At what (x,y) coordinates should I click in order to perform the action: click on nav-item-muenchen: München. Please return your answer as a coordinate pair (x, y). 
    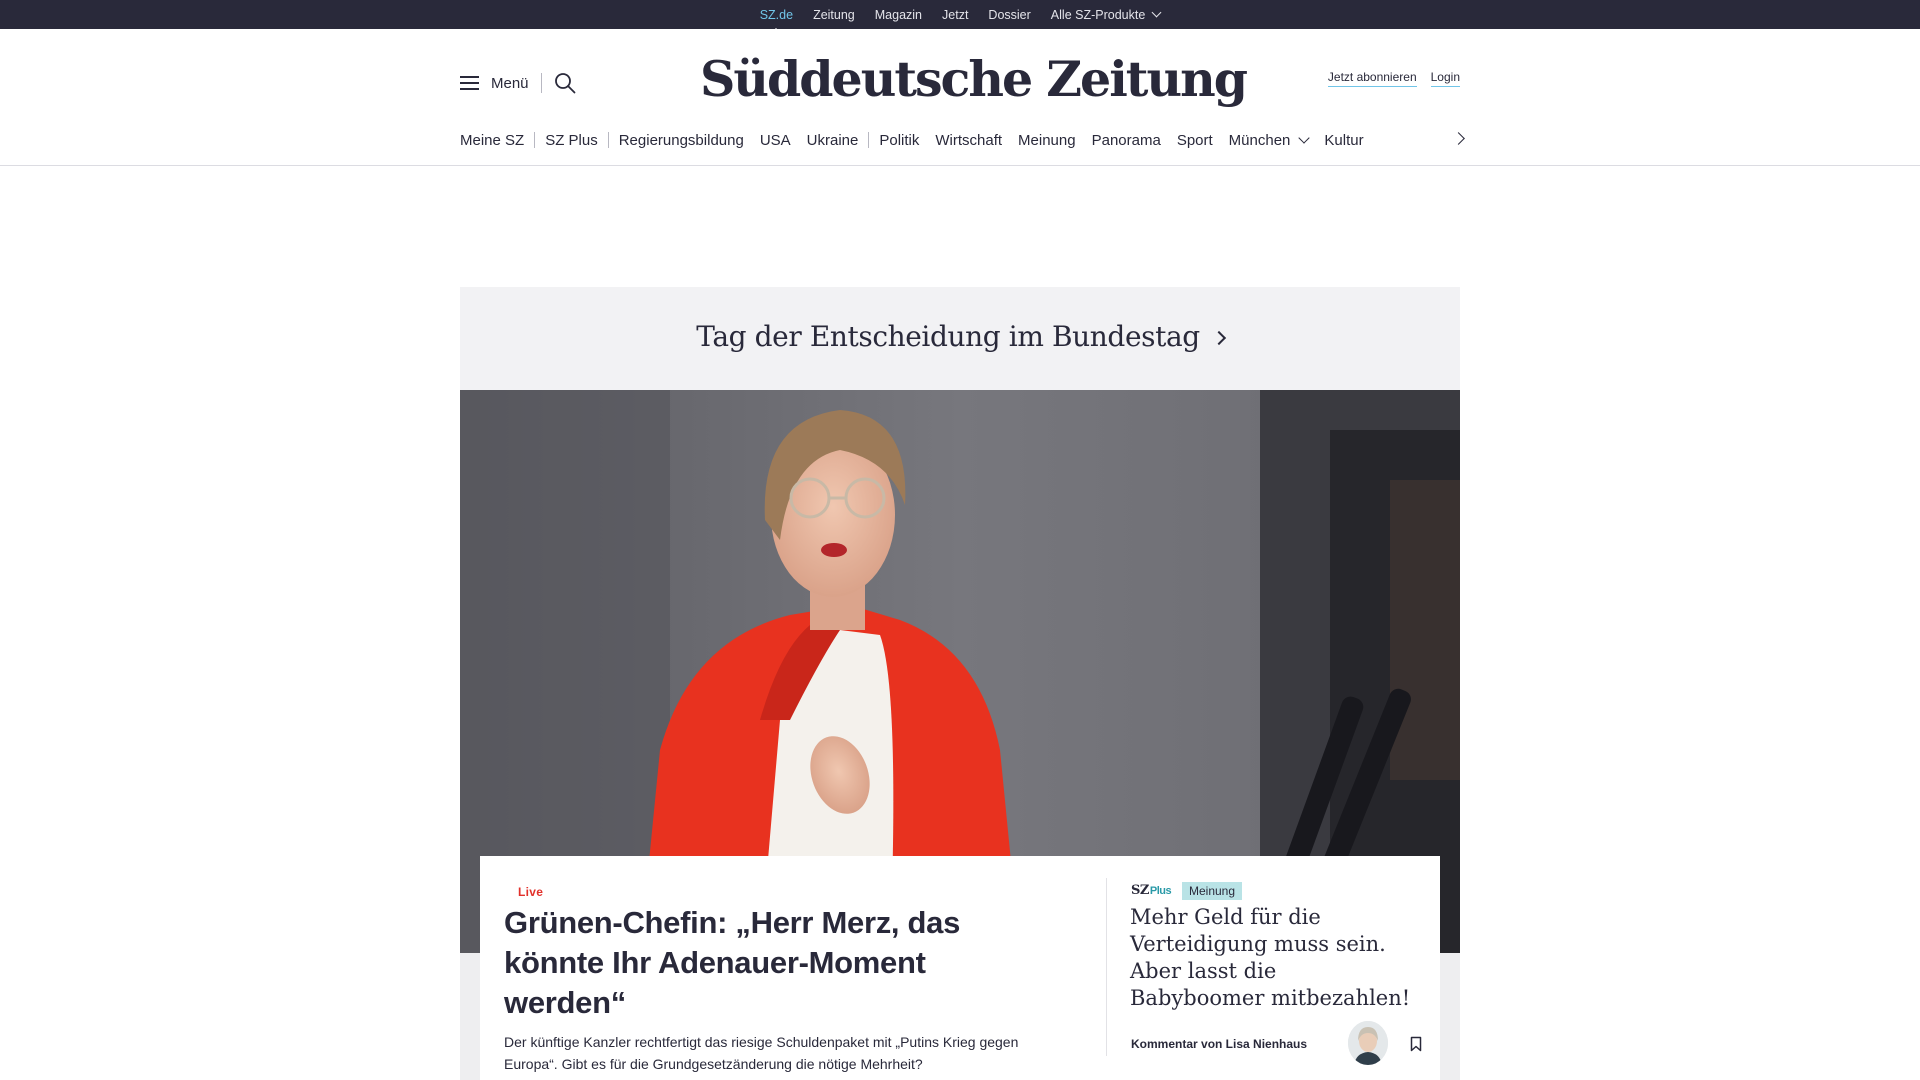
    Looking at the image, I should click on (1269, 140).